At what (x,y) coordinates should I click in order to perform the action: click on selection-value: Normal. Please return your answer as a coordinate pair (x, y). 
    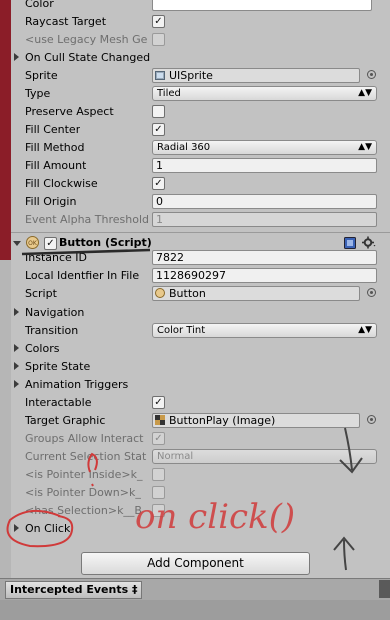
    Looking at the image, I should click on (175, 456).